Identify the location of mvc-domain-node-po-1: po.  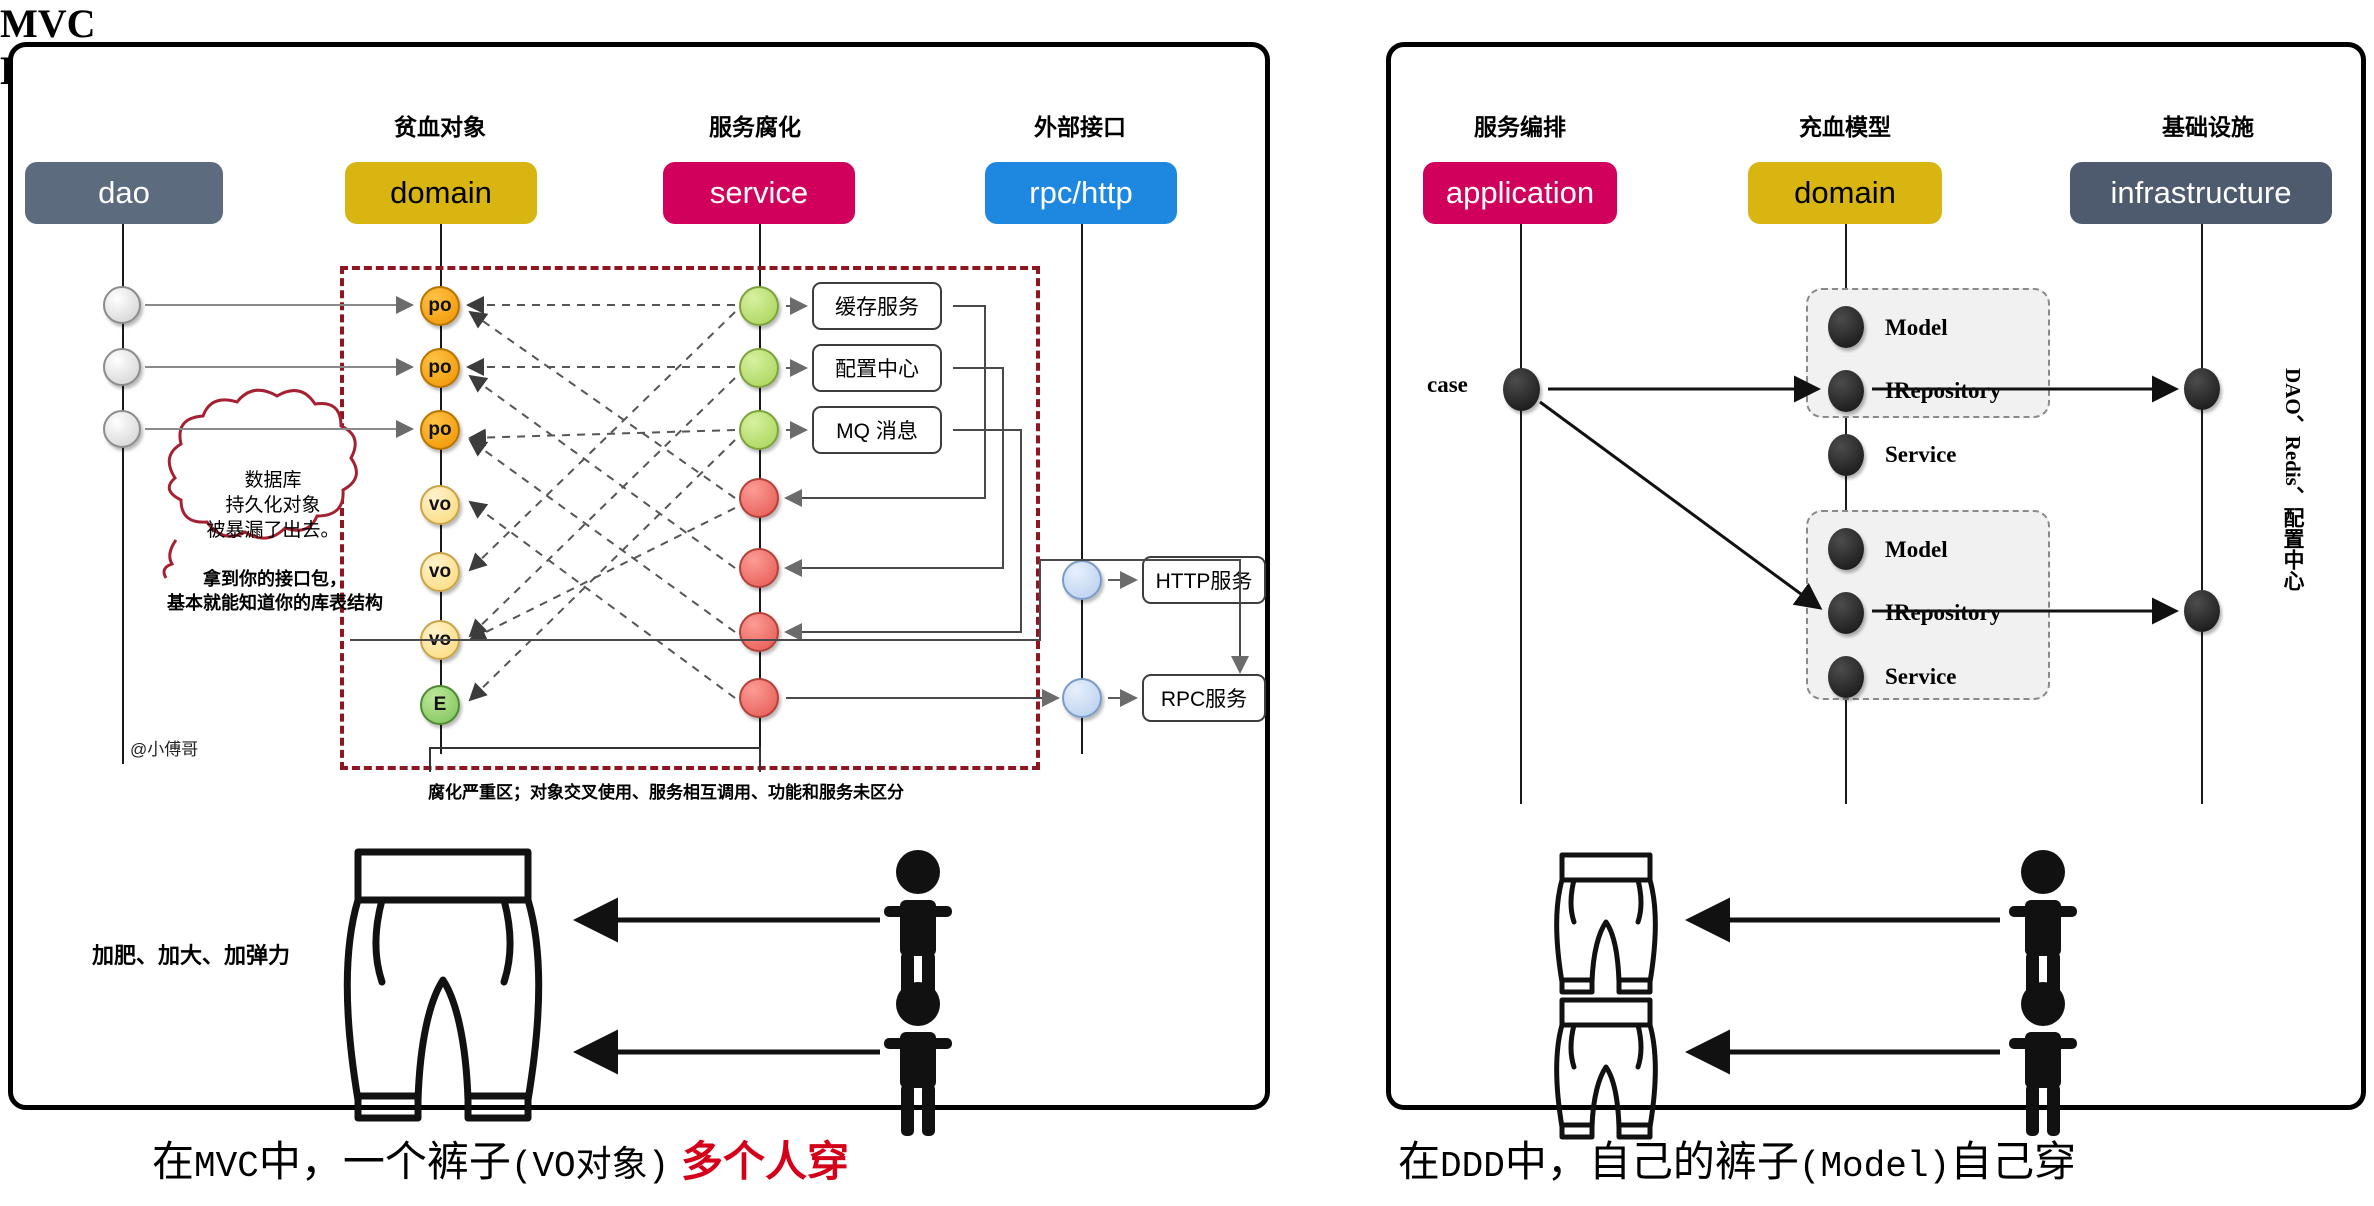
(440, 306).